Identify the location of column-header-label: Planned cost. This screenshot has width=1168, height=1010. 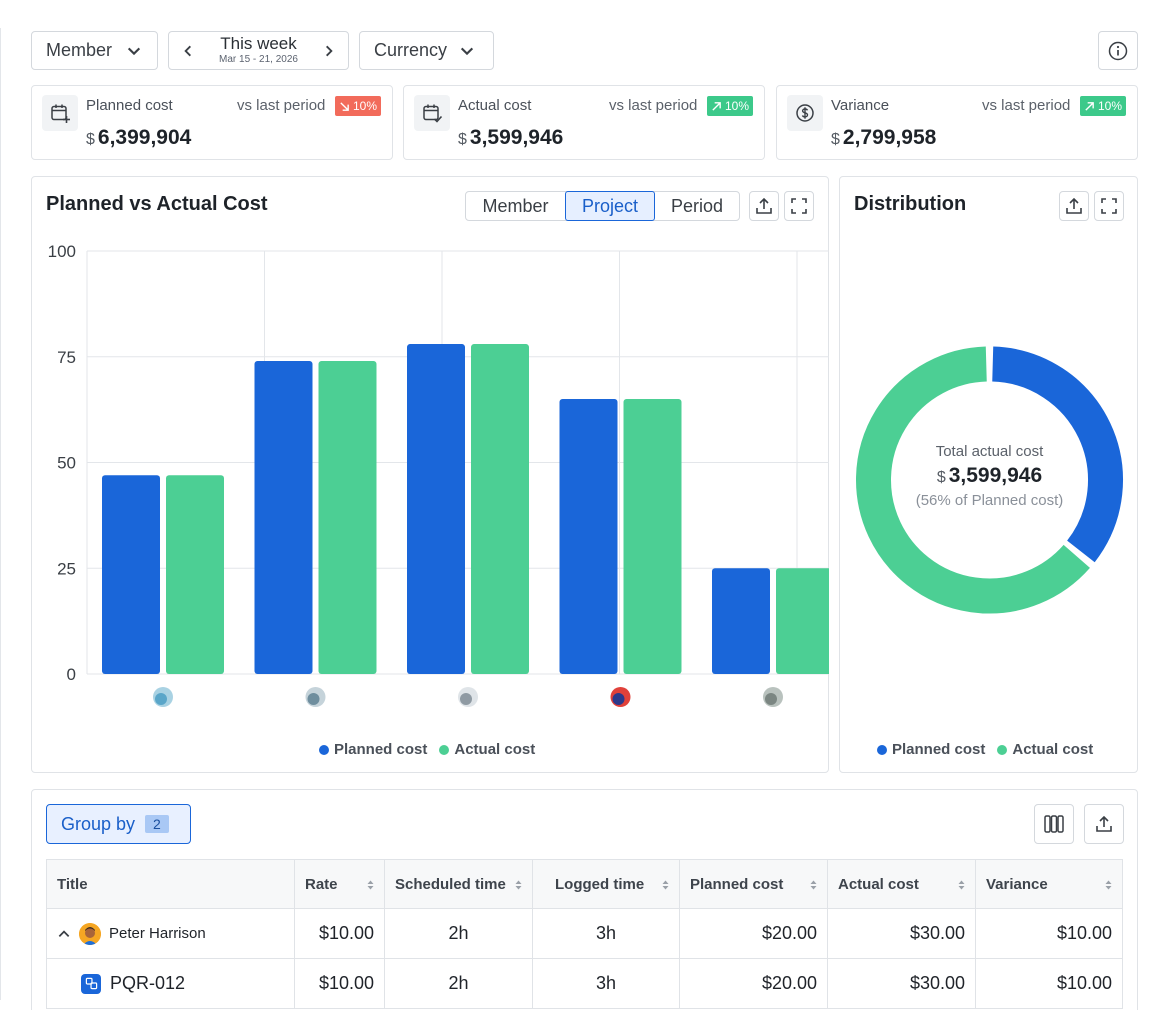
(737, 884).